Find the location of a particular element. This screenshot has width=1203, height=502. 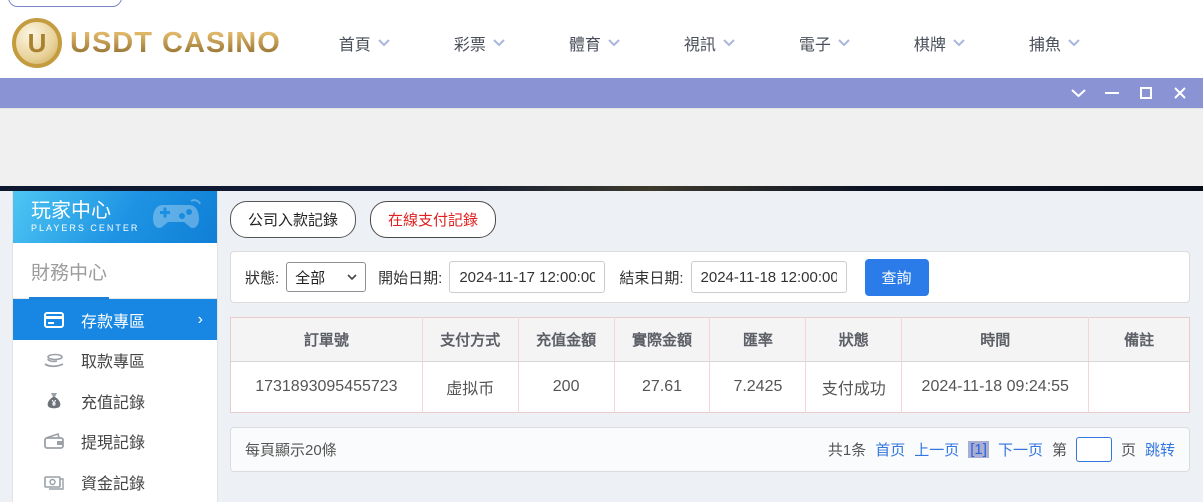

sidebar-item-label: 存款專區 is located at coordinates (113, 322).